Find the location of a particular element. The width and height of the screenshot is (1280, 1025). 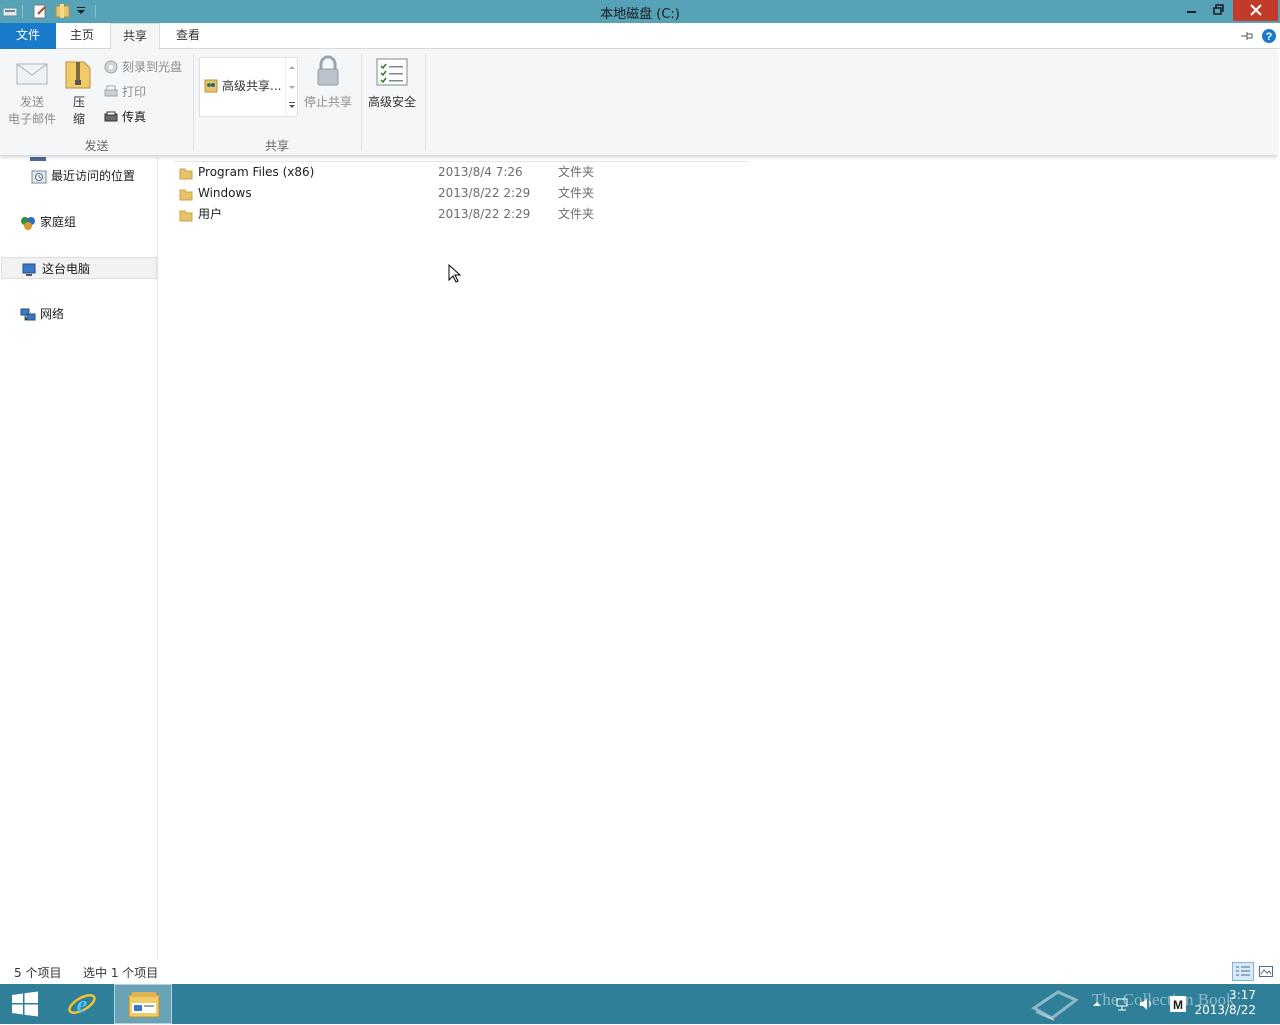

watermark-book-icon is located at coordinates (1055, 1004).